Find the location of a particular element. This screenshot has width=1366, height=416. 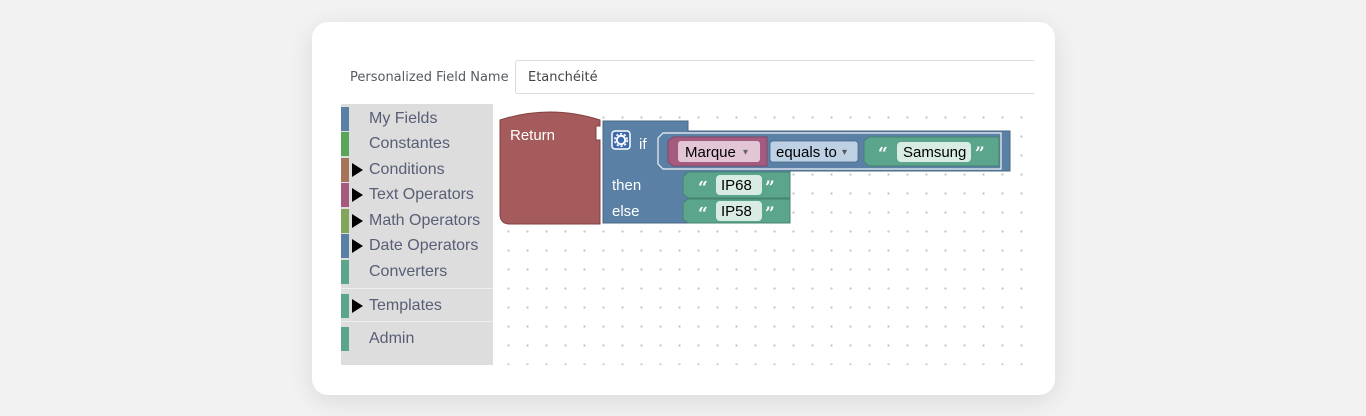

operator-dropdown-value: equals to is located at coordinates (806, 152).